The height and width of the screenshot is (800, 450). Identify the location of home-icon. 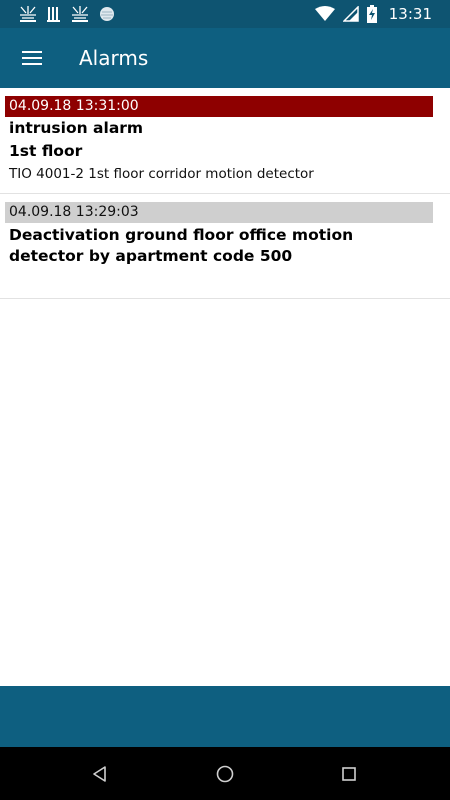
(225, 774).